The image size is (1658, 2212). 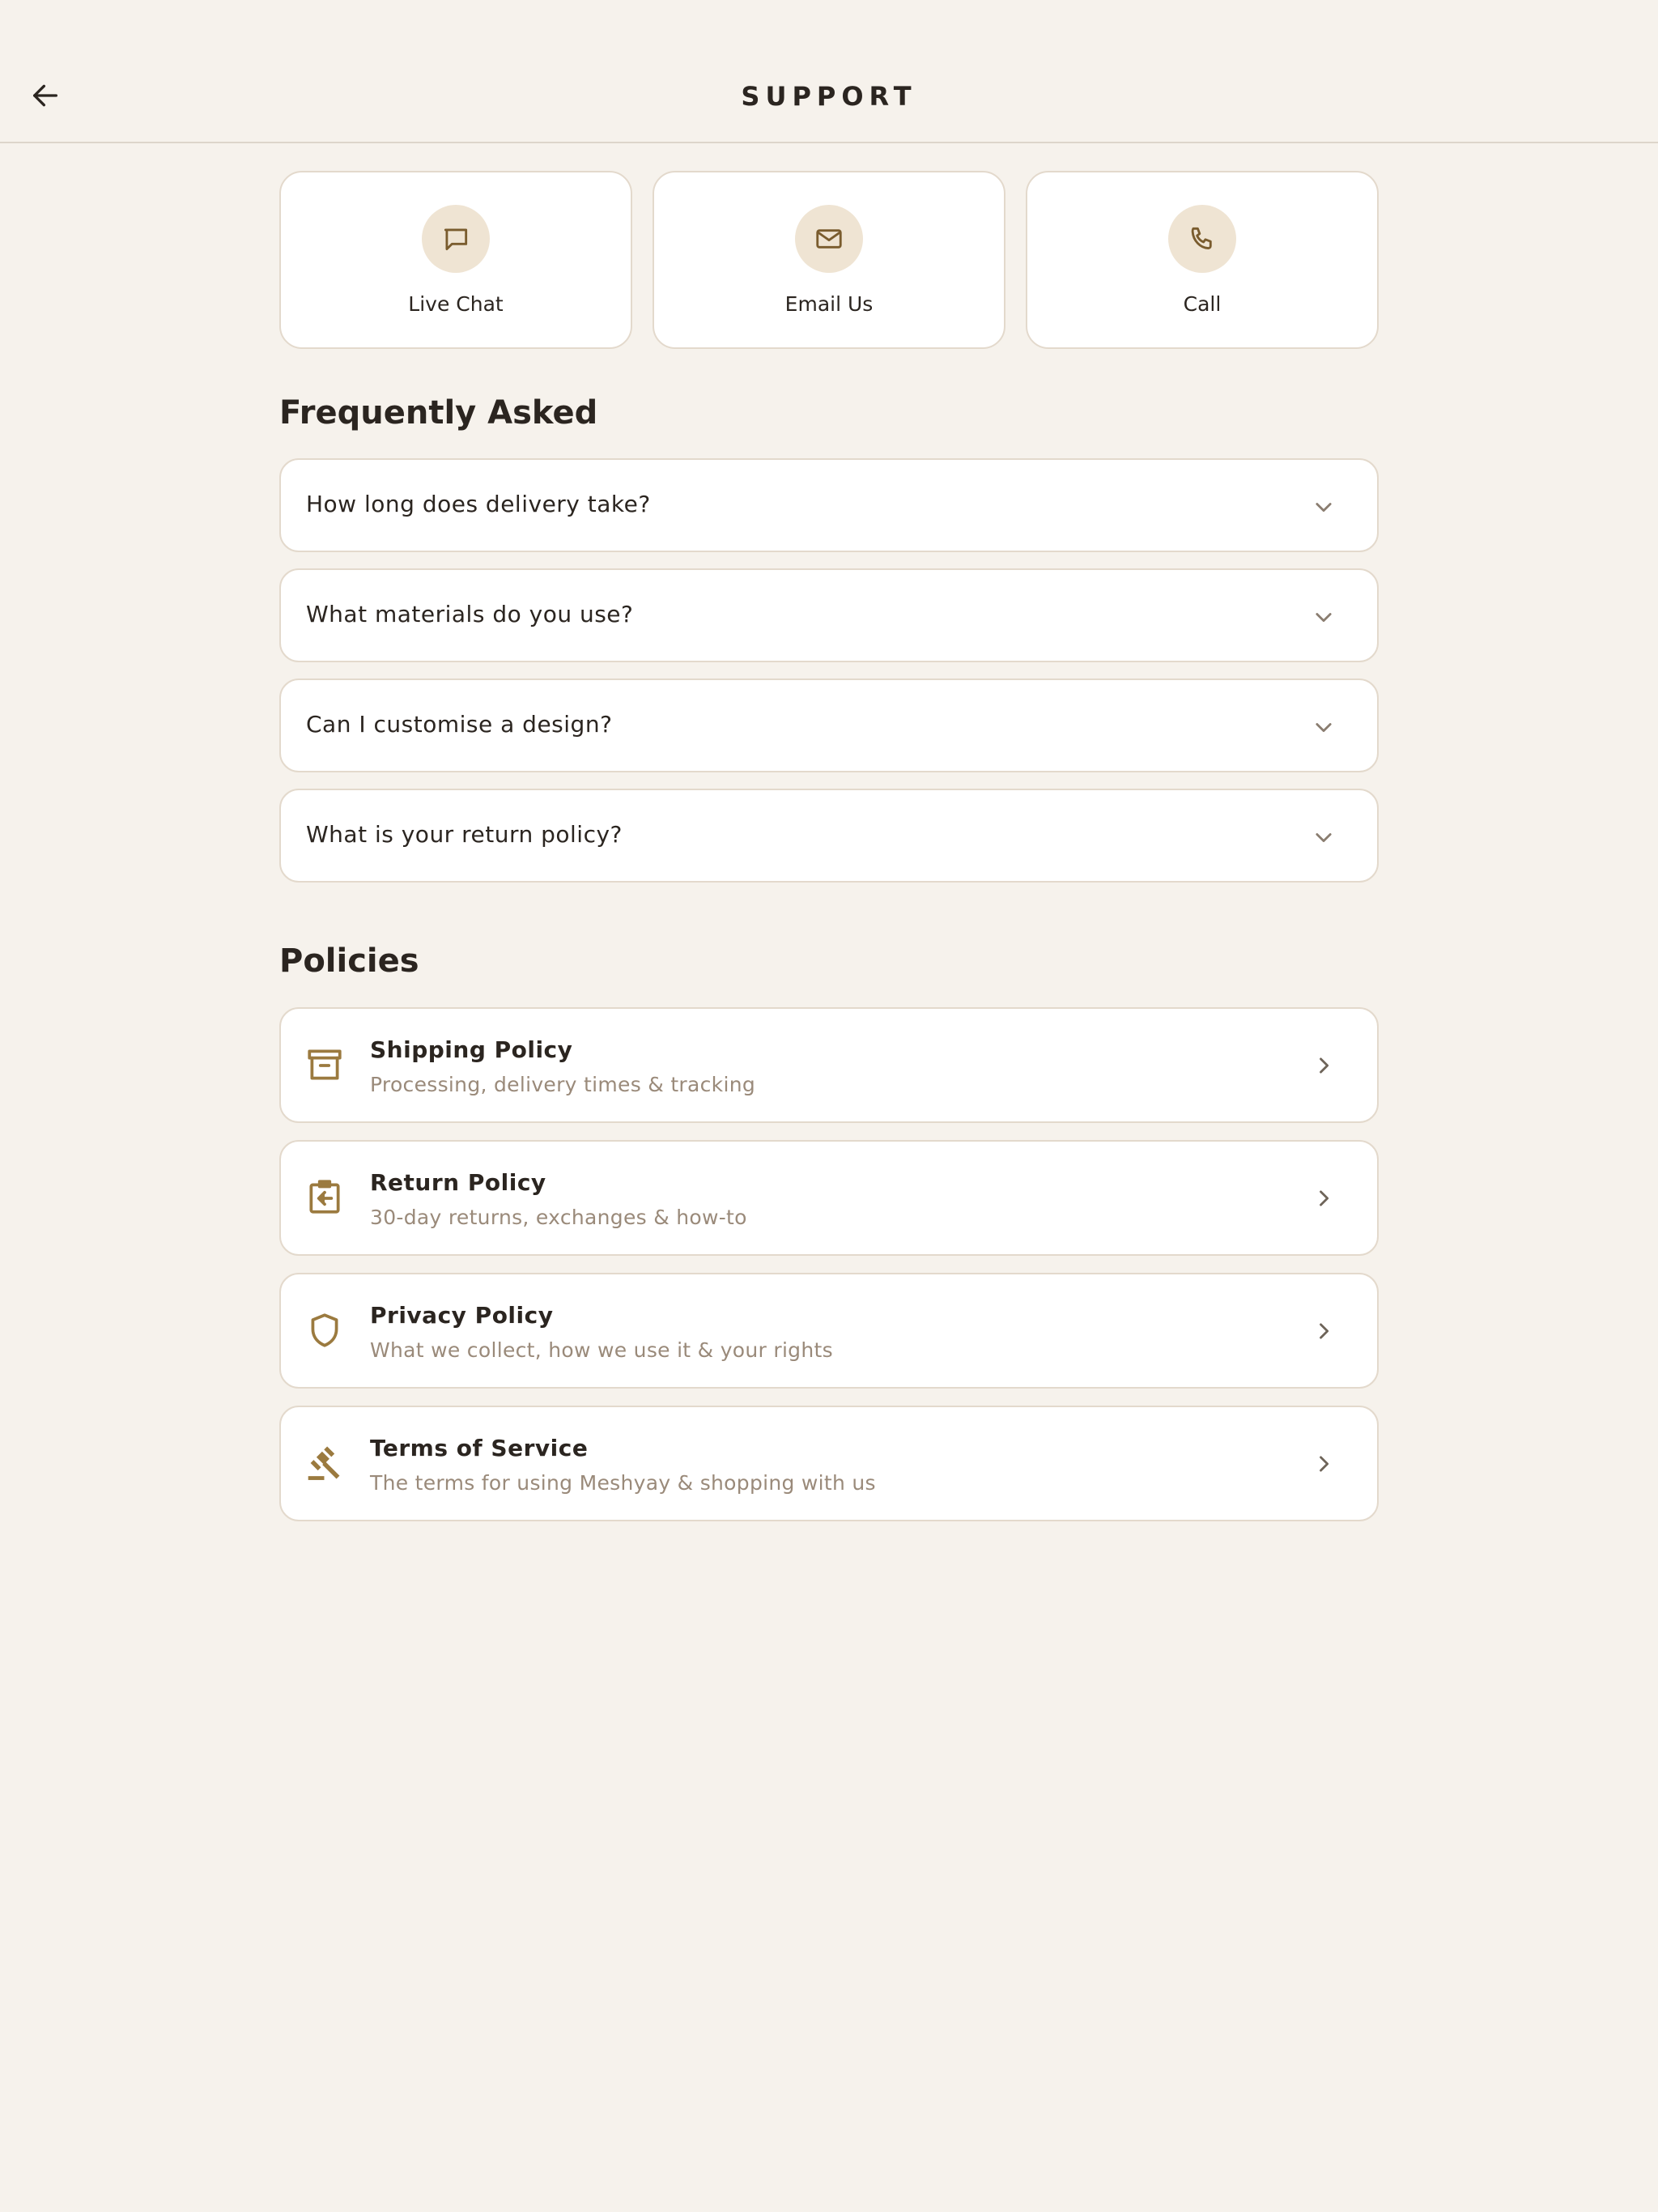 What do you see at coordinates (458, 1182) in the screenshot?
I see `policy-title: Return Policy` at bounding box center [458, 1182].